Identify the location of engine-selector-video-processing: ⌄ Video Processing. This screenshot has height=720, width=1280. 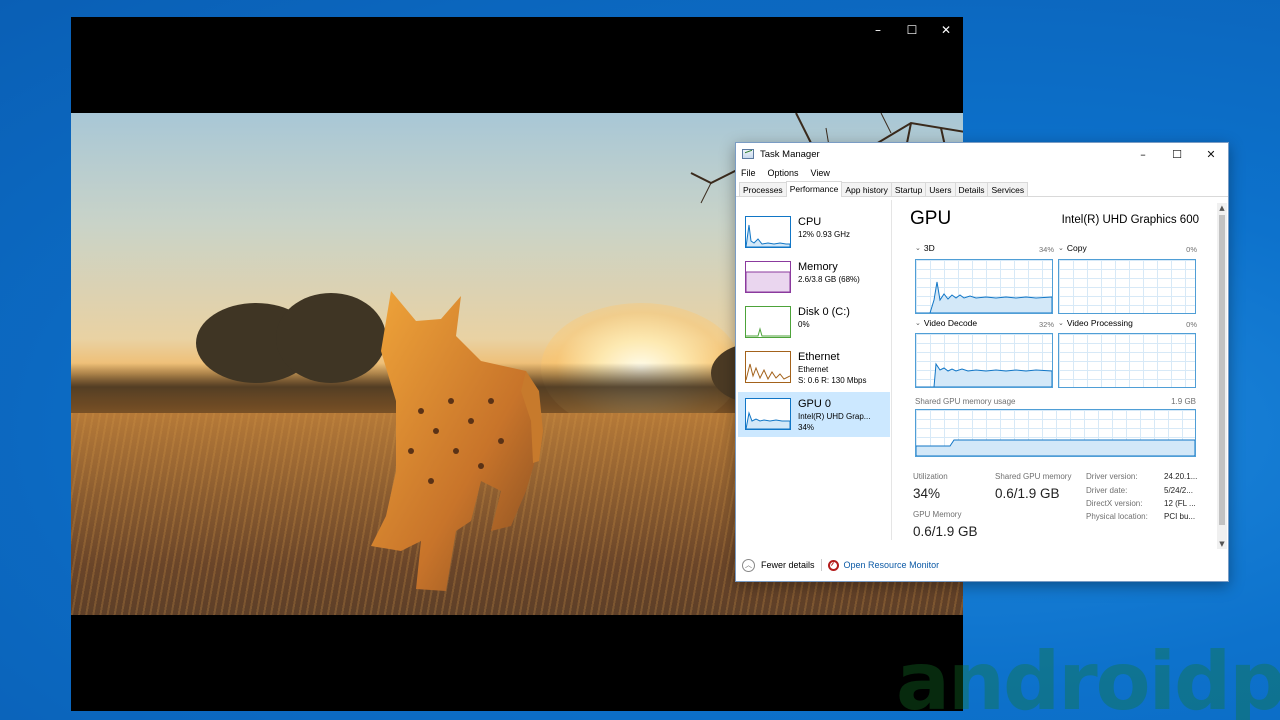
(1095, 323).